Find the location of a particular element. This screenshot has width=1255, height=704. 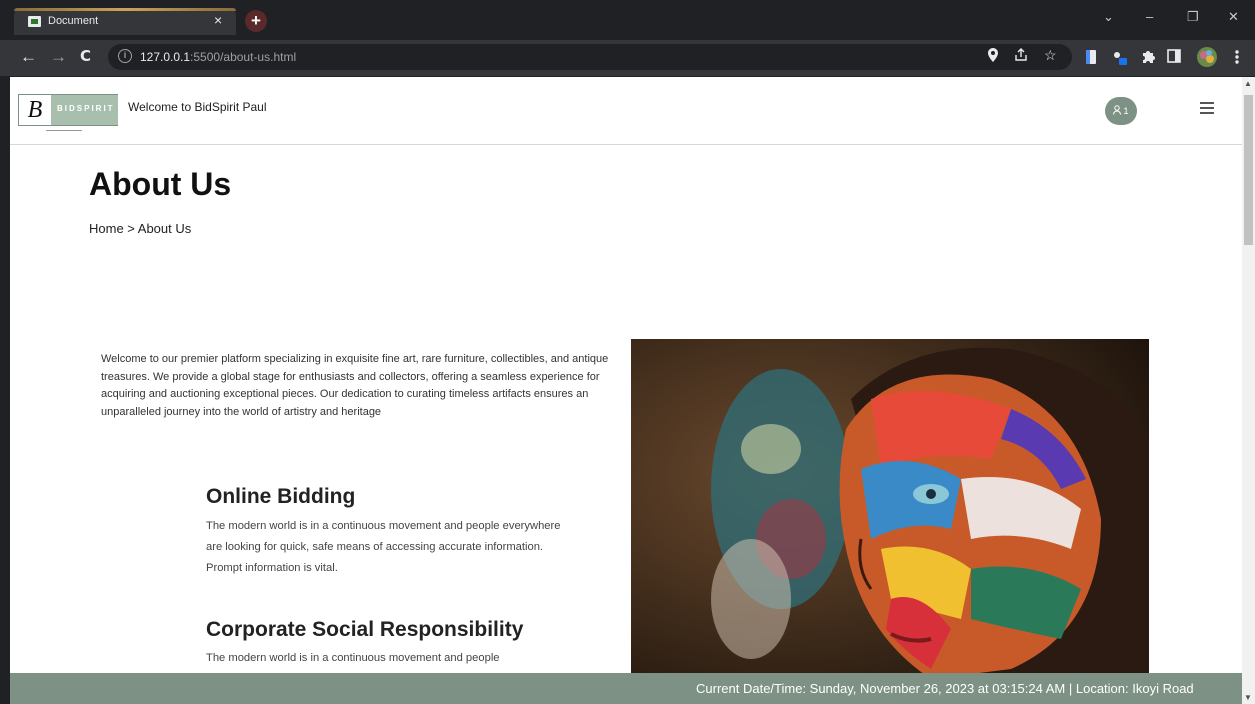

minimize-button: – is located at coordinates (1149, 16).